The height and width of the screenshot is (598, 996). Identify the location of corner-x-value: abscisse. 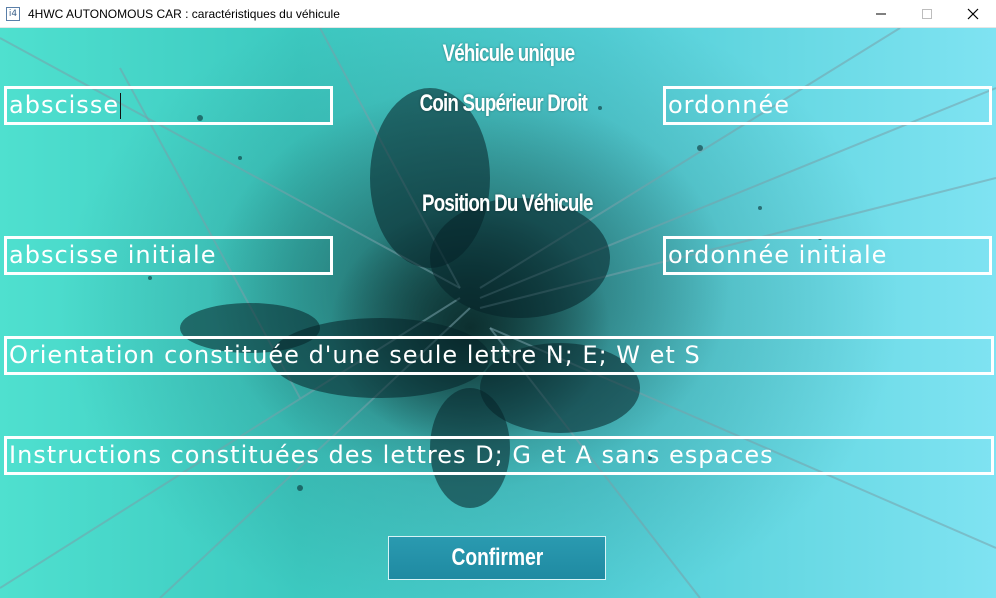
(64, 105).